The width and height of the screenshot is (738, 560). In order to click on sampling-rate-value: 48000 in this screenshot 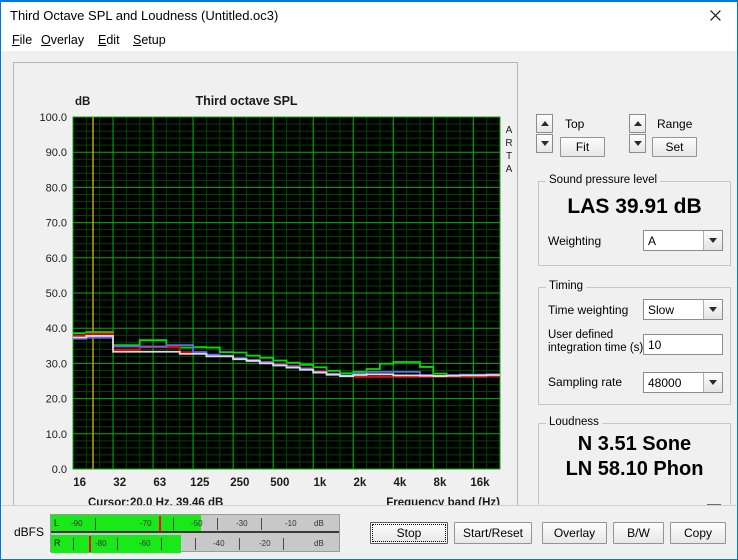, I will do `click(665, 382)`.